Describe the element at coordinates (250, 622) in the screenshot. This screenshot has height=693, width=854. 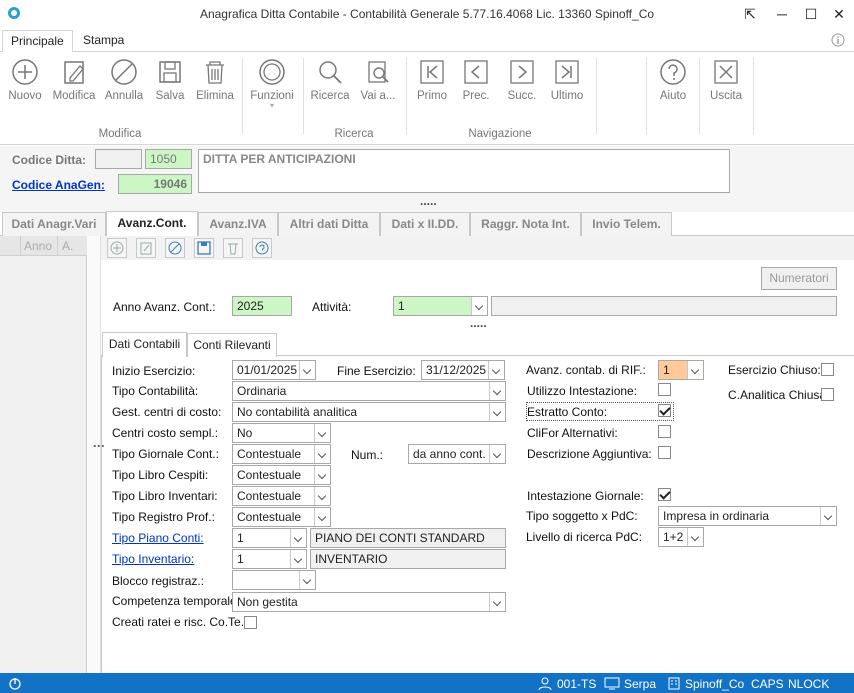
I see `creati-ratei-checkbox` at that location.